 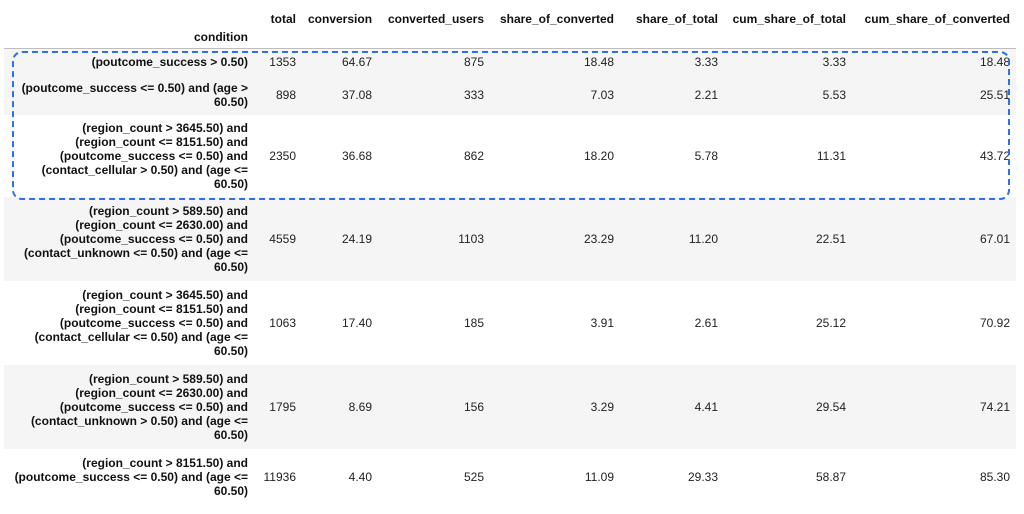 I want to click on column-header-share-of-total: share_of_total, so click(x=676, y=19).